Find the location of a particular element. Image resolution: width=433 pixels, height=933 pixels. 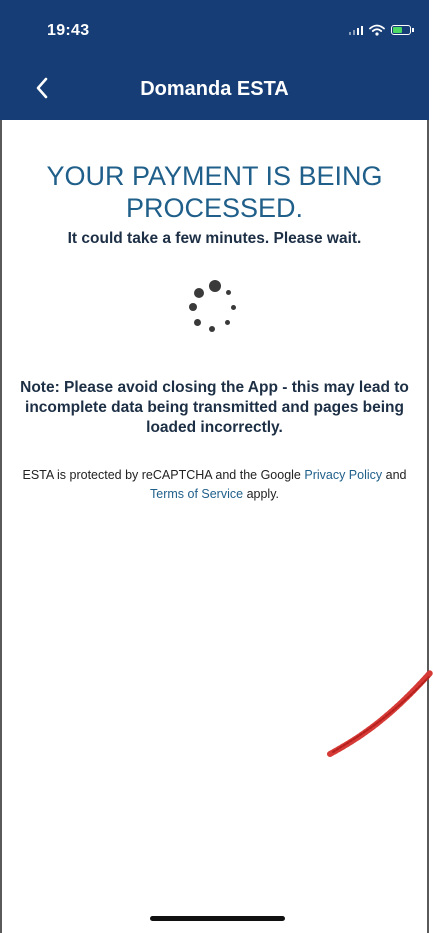

recaptcha-text-apply: apply. is located at coordinates (261, 494).